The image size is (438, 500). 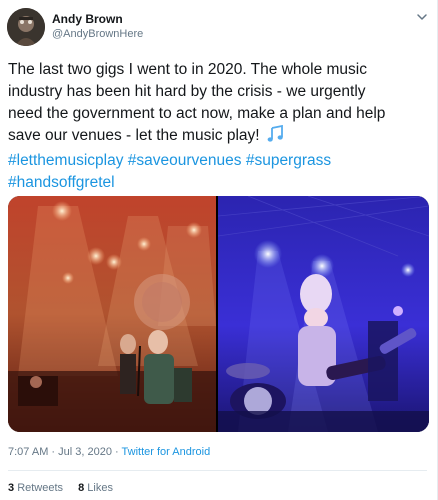 What do you see at coordinates (81, 488) in the screenshot?
I see `likes-count: 8` at bounding box center [81, 488].